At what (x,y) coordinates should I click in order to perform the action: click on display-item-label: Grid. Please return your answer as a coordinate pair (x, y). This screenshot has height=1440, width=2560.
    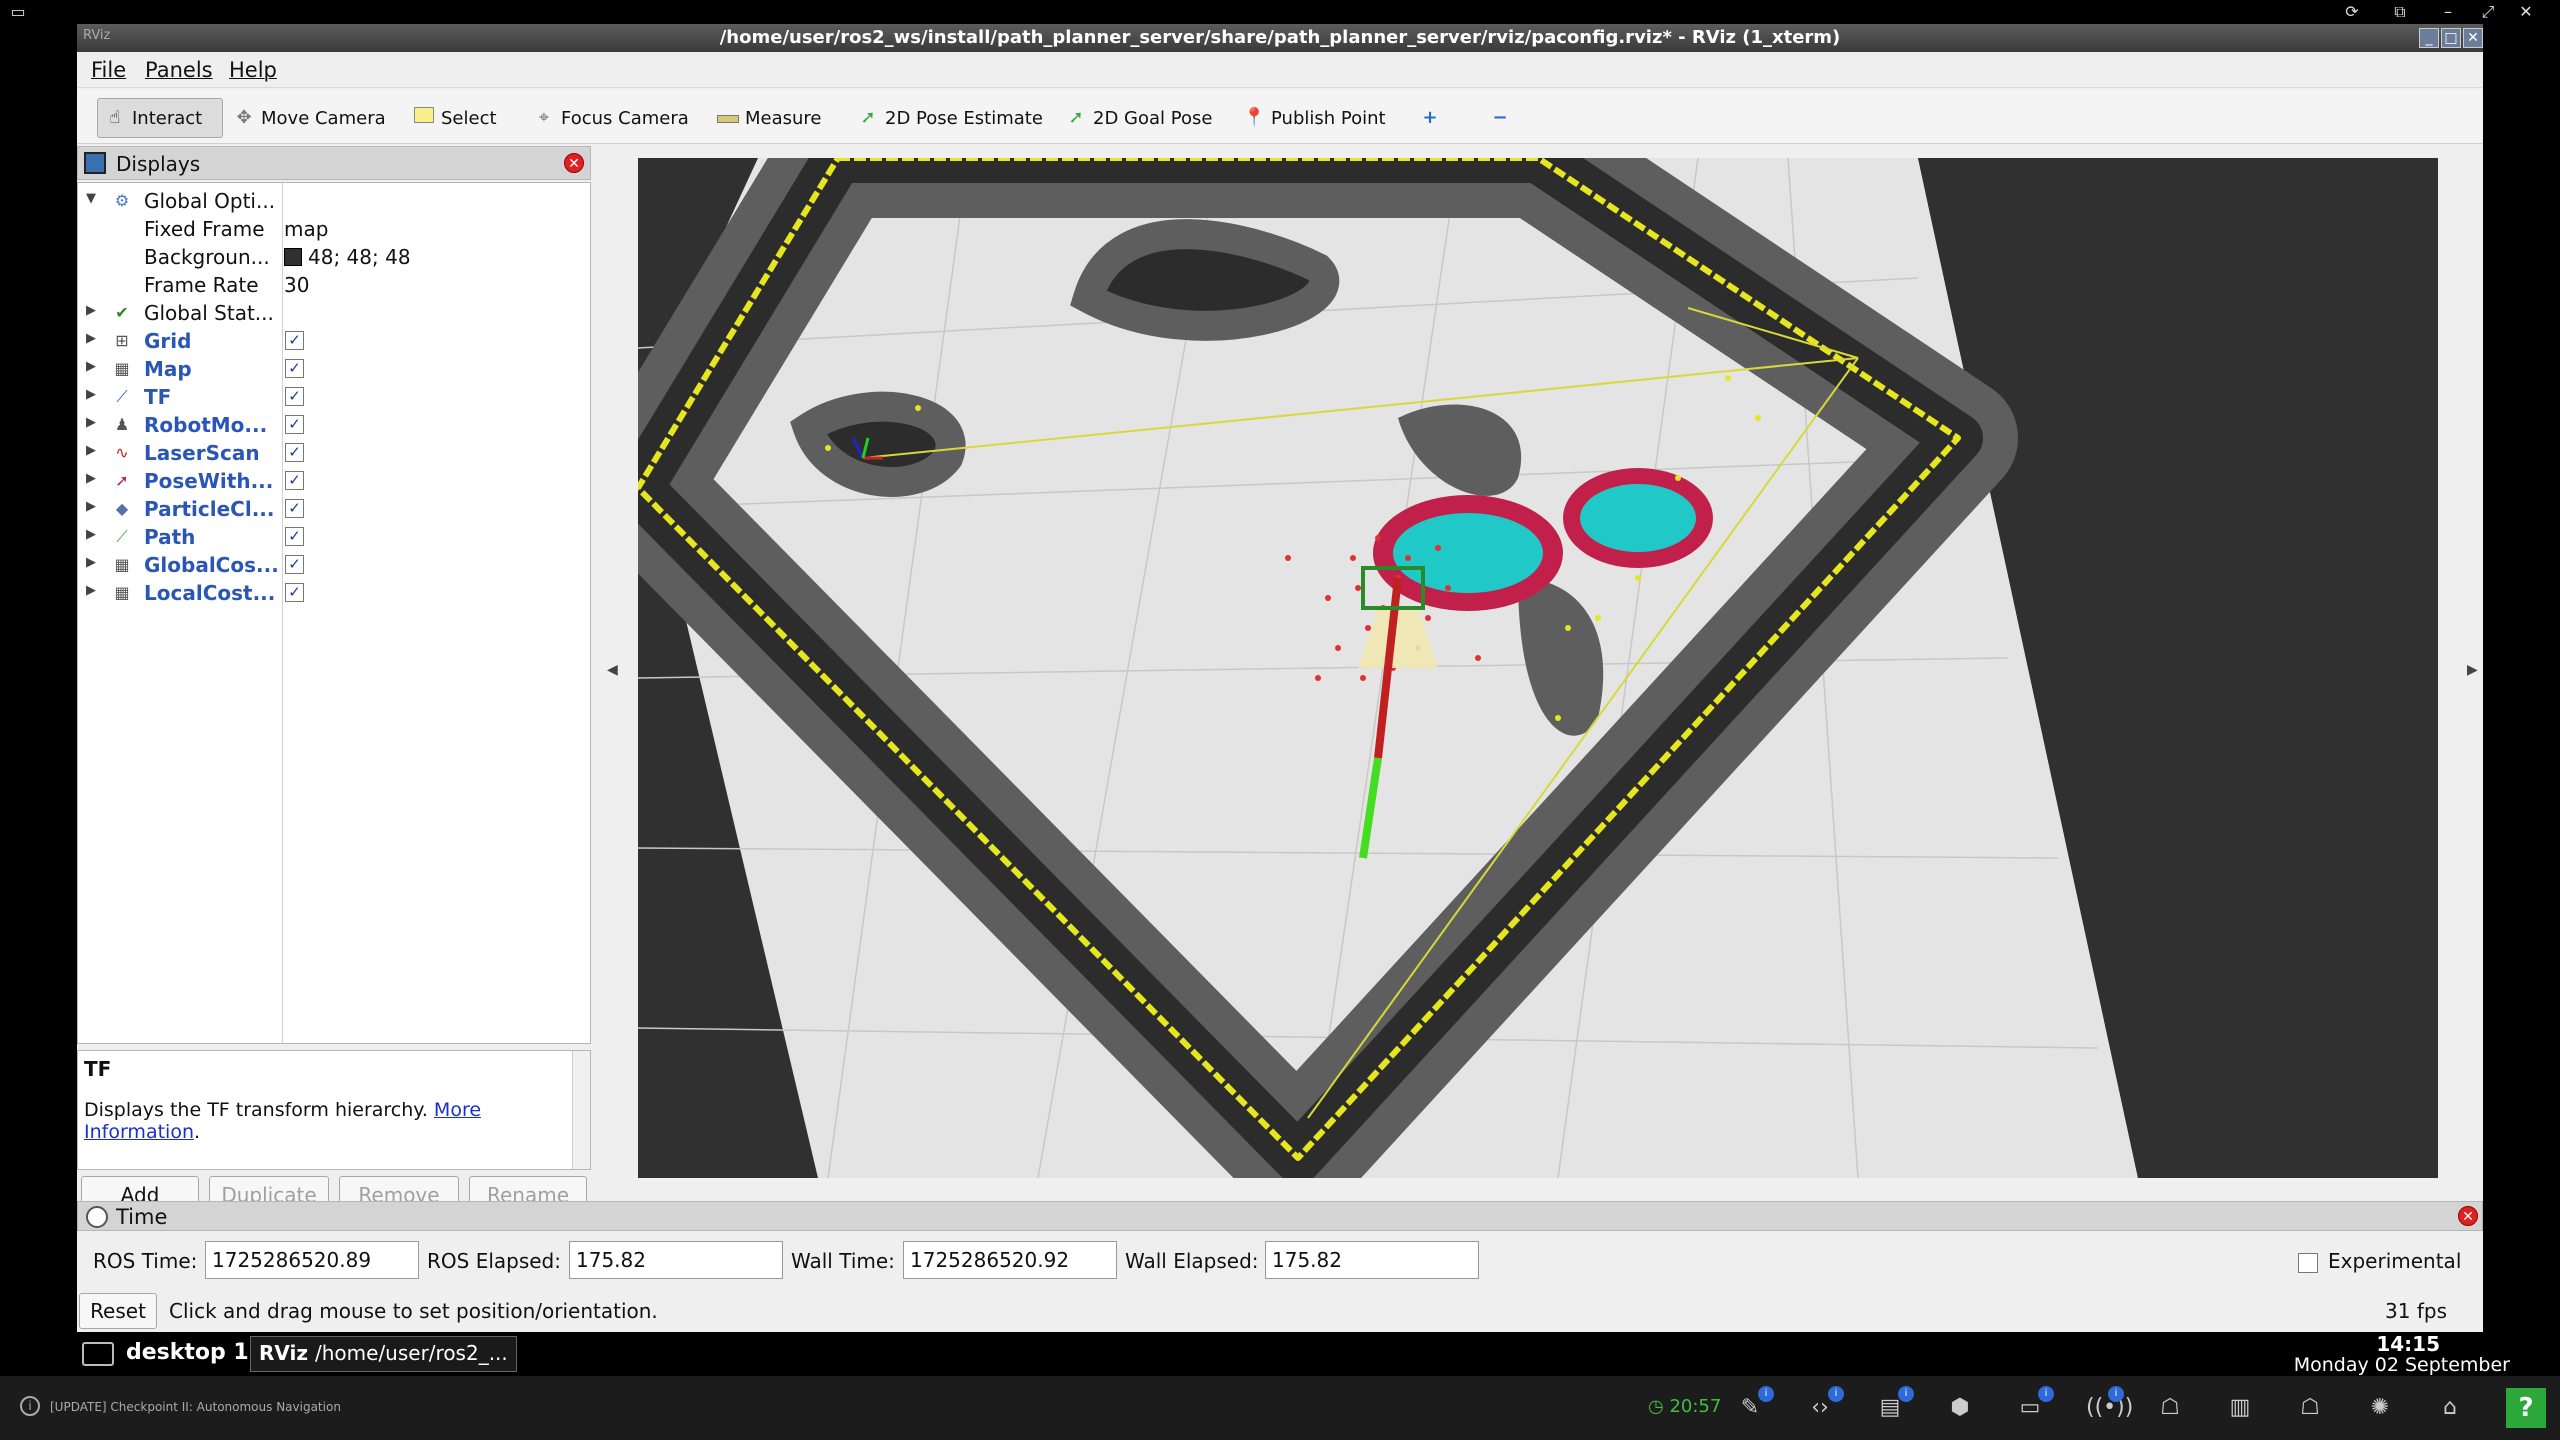
    Looking at the image, I should click on (168, 341).